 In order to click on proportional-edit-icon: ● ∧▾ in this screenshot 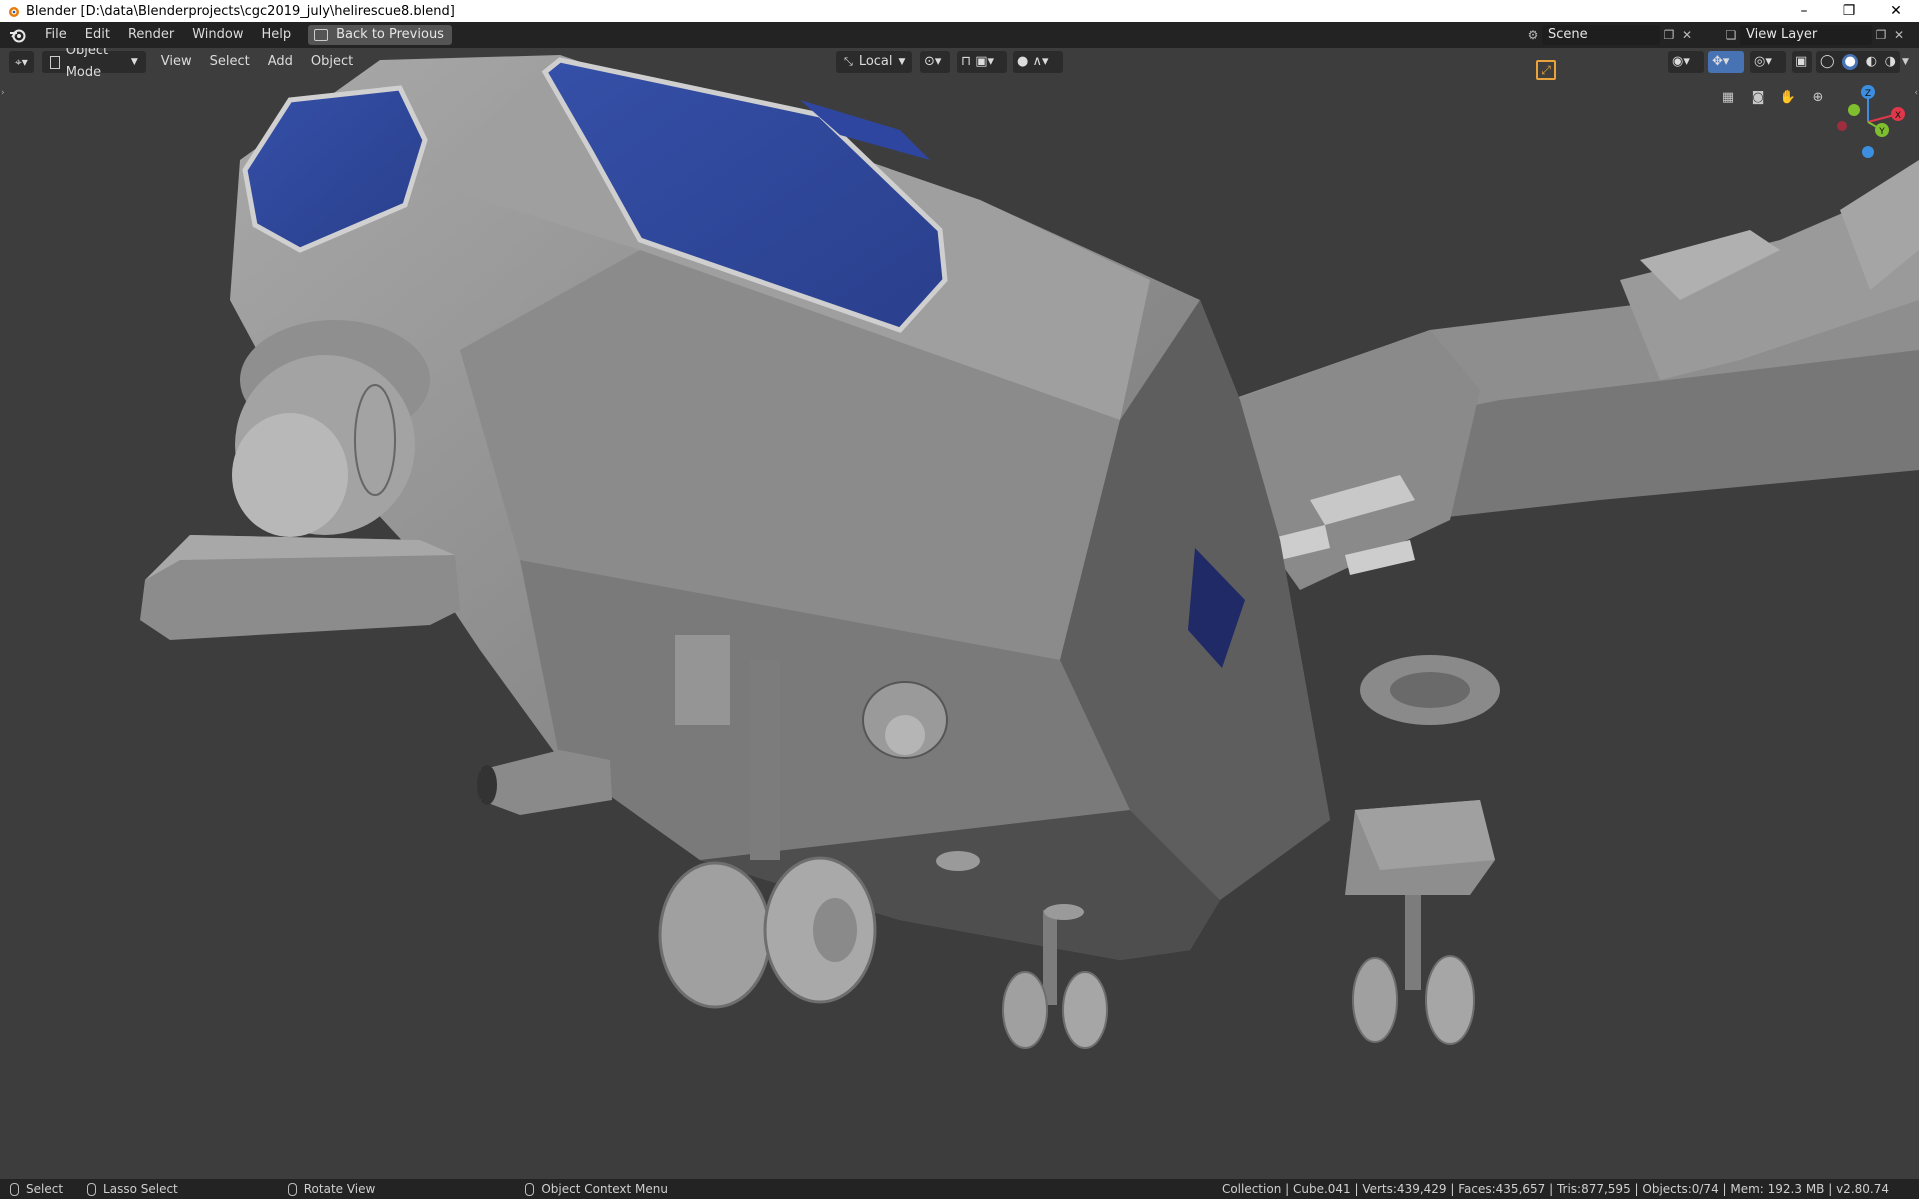, I will do `click(1033, 61)`.